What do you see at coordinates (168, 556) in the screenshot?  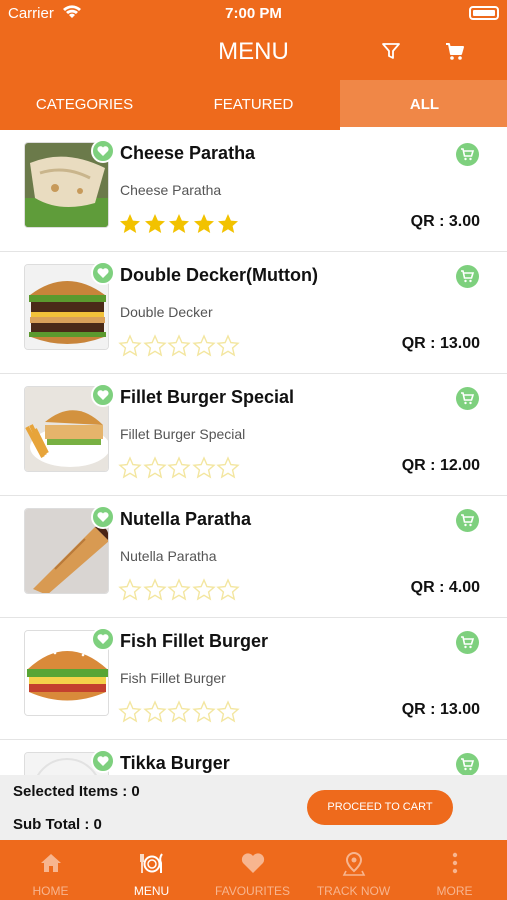 I see `item-description: Nutella Paratha` at bounding box center [168, 556].